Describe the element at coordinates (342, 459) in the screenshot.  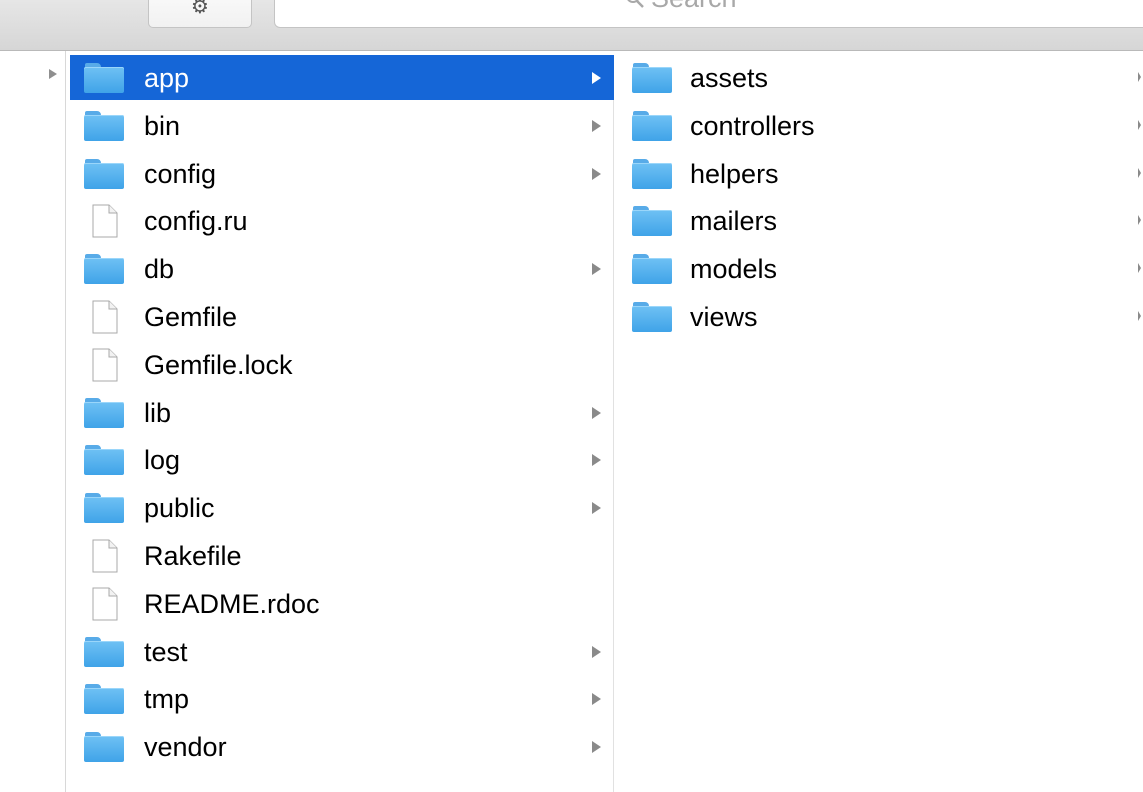
I see `folder-row: log` at that location.